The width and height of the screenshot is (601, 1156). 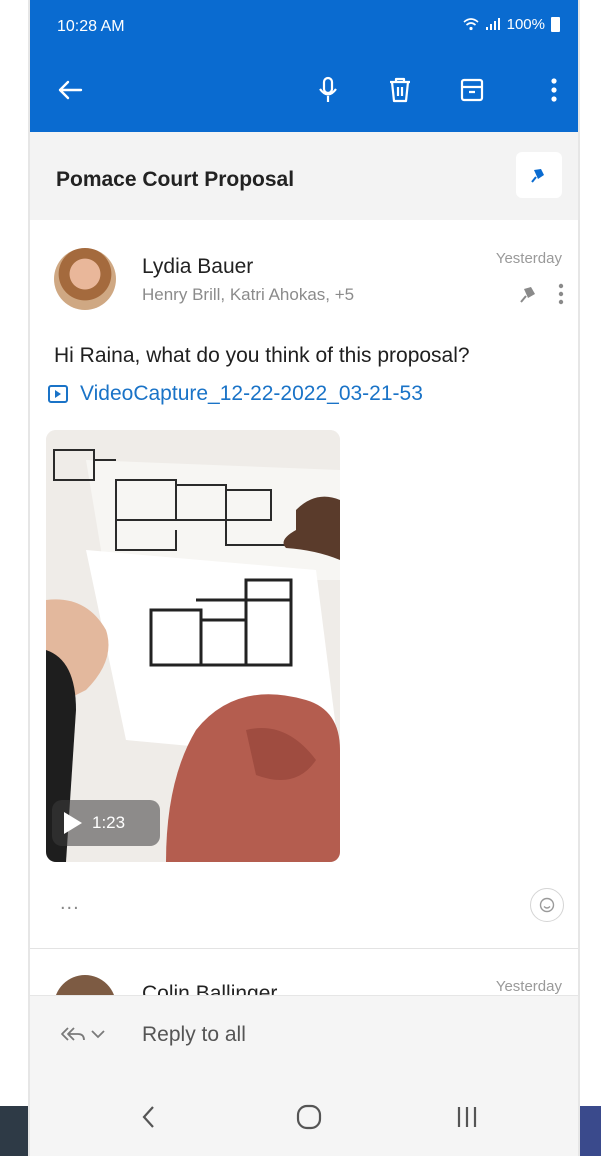 What do you see at coordinates (472, 90) in the screenshot?
I see `archive-icon` at bounding box center [472, 90].